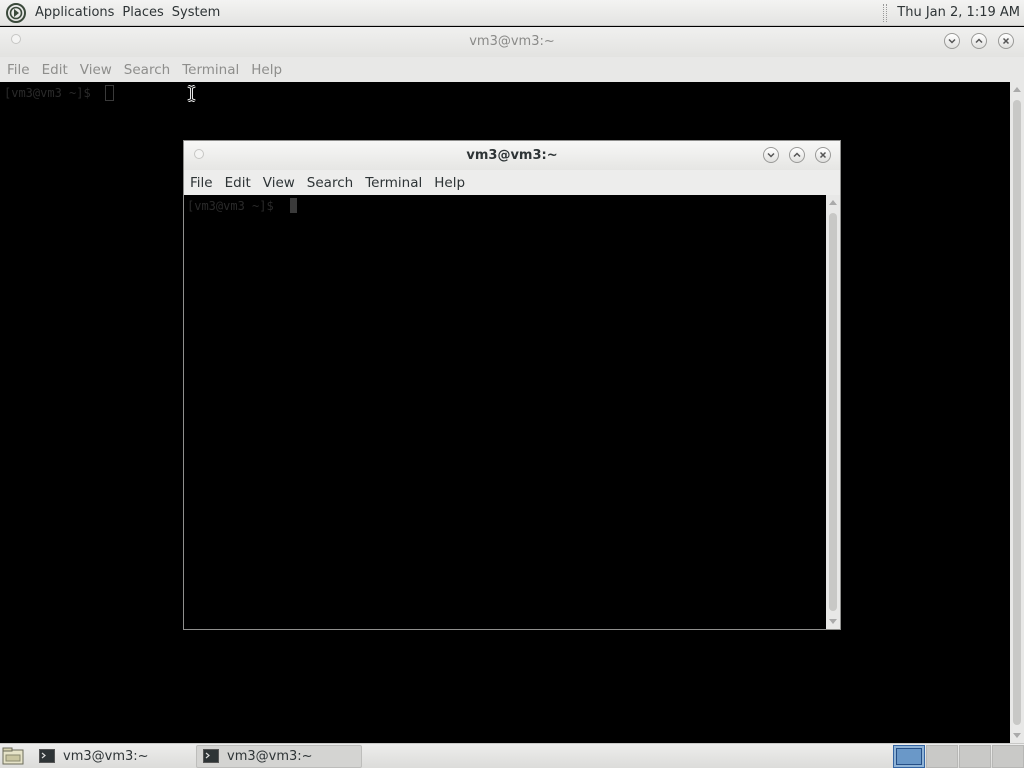 Image resolution: width=1024 pixels, height=768 pixels. What do you see at coordinates (196, 13) in the screenshot?
I see `menu-system: System` at bounding box center [196, 13].